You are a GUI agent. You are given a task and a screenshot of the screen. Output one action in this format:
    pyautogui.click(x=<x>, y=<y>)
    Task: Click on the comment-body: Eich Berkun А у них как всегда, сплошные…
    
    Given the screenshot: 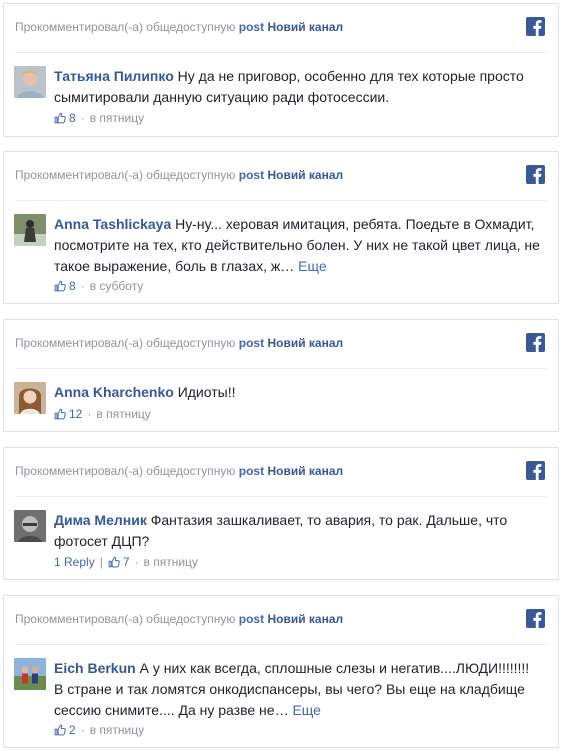 What is the action you would take?
    pyautogui.click(x=297, y=689)
    